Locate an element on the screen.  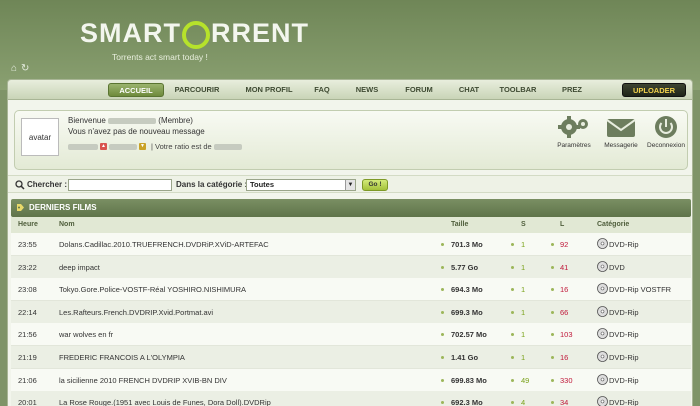
uploader-button: UPLOADER is located at coordinates (654, 90).